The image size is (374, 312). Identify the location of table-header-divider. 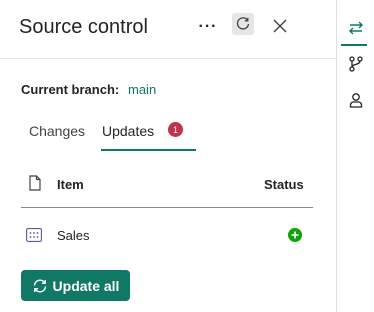
(167, 207).